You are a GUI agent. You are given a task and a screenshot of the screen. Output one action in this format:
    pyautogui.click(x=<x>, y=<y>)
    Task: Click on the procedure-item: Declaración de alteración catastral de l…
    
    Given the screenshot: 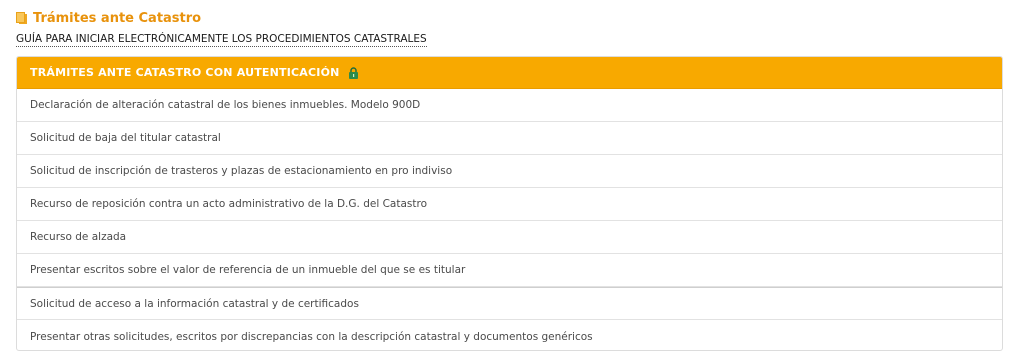 What is the action you would take?
    pyautogui.click(x=509, y=105)
    